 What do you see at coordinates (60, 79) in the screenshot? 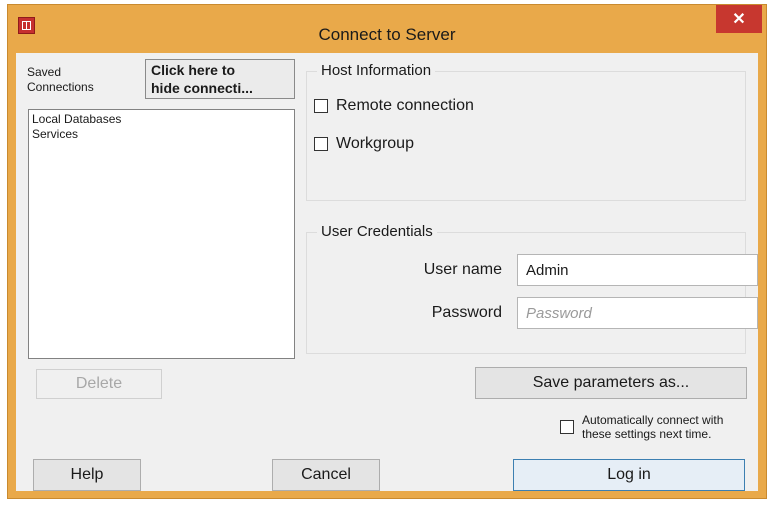
I see `saved-connections-label: Saved Connections` at bounding box center [60, 79].